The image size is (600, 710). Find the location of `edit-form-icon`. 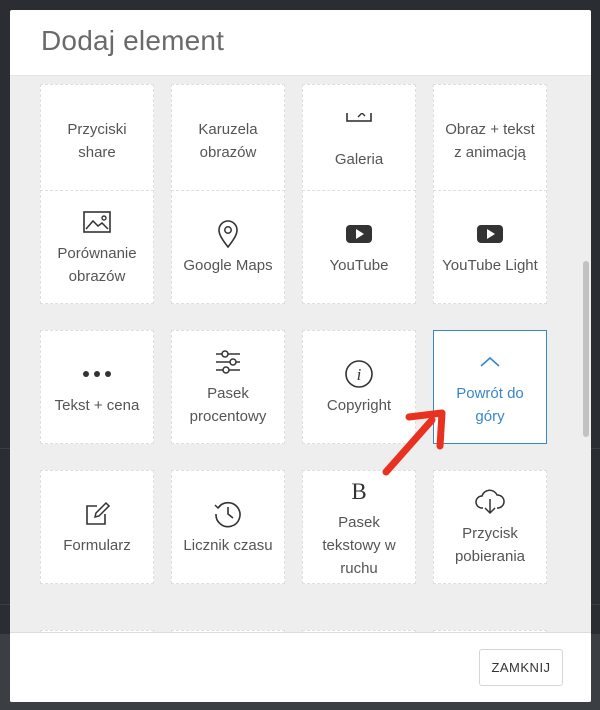

edit-form-icon is located at coordinates (97, 514).